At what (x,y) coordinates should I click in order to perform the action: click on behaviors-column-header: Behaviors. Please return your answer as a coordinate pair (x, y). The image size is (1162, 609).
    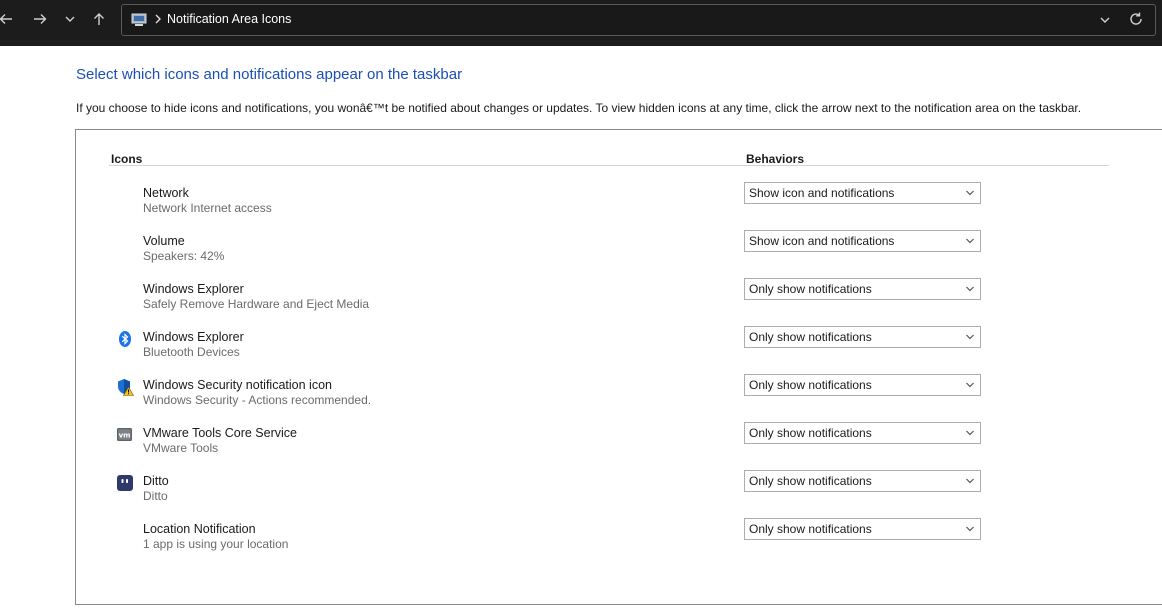
    Looking at the image, I should click on (775, 159).